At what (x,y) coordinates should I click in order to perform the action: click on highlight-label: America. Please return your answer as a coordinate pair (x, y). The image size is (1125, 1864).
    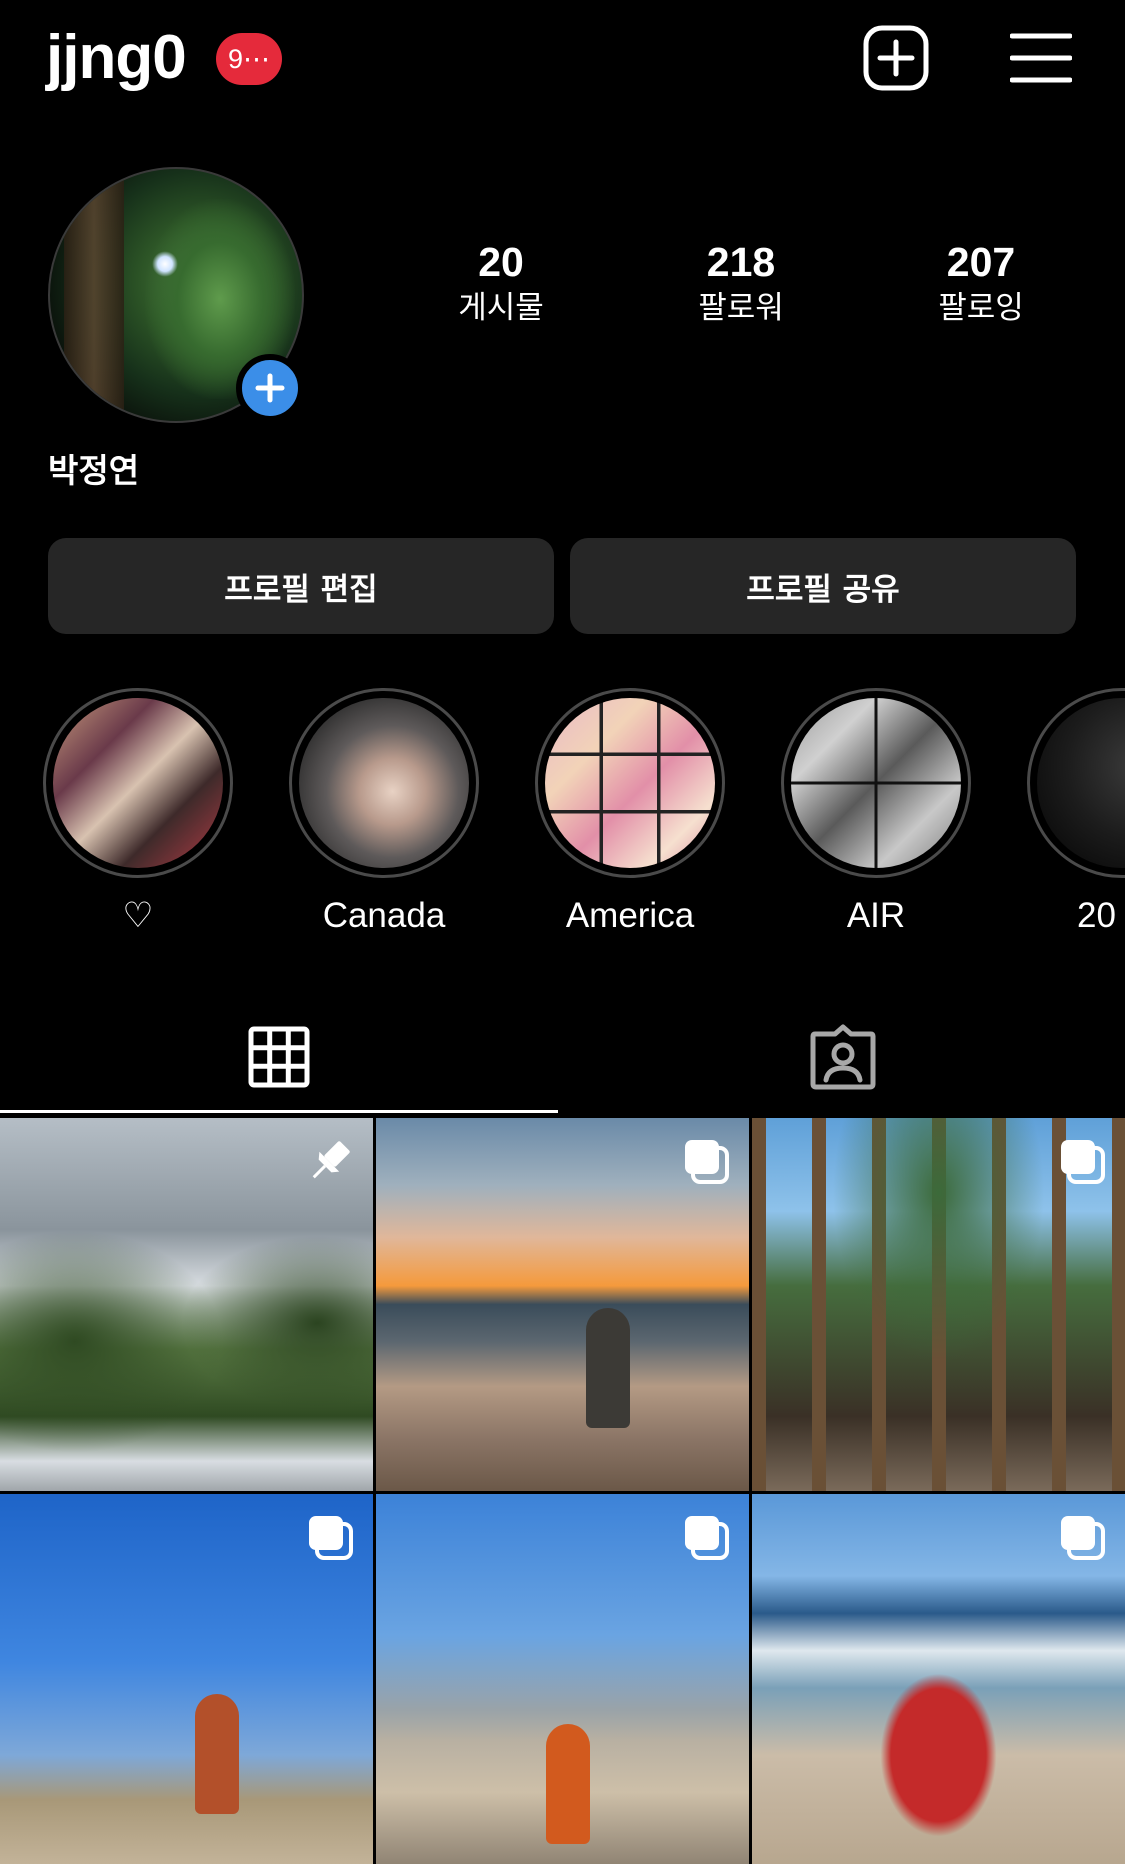
    Looking at the image, I should click on (630, 915).